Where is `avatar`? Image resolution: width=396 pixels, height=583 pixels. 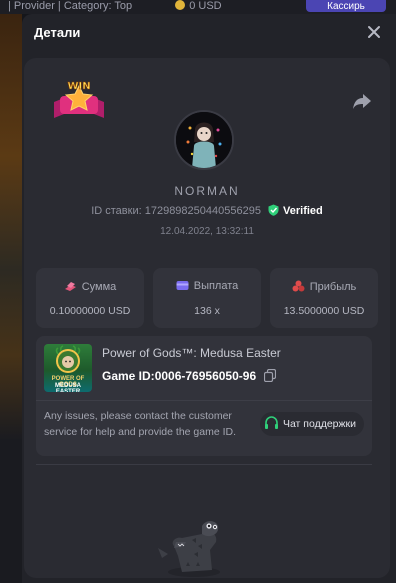
avatar is located at coordinates (204, 140).